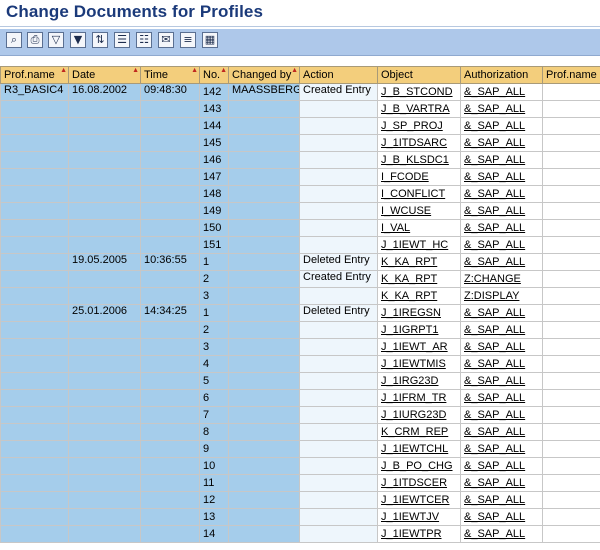  I want to click on table-row: 148 I_CONFLICT &_SAP_ALL, so click(300, 194).